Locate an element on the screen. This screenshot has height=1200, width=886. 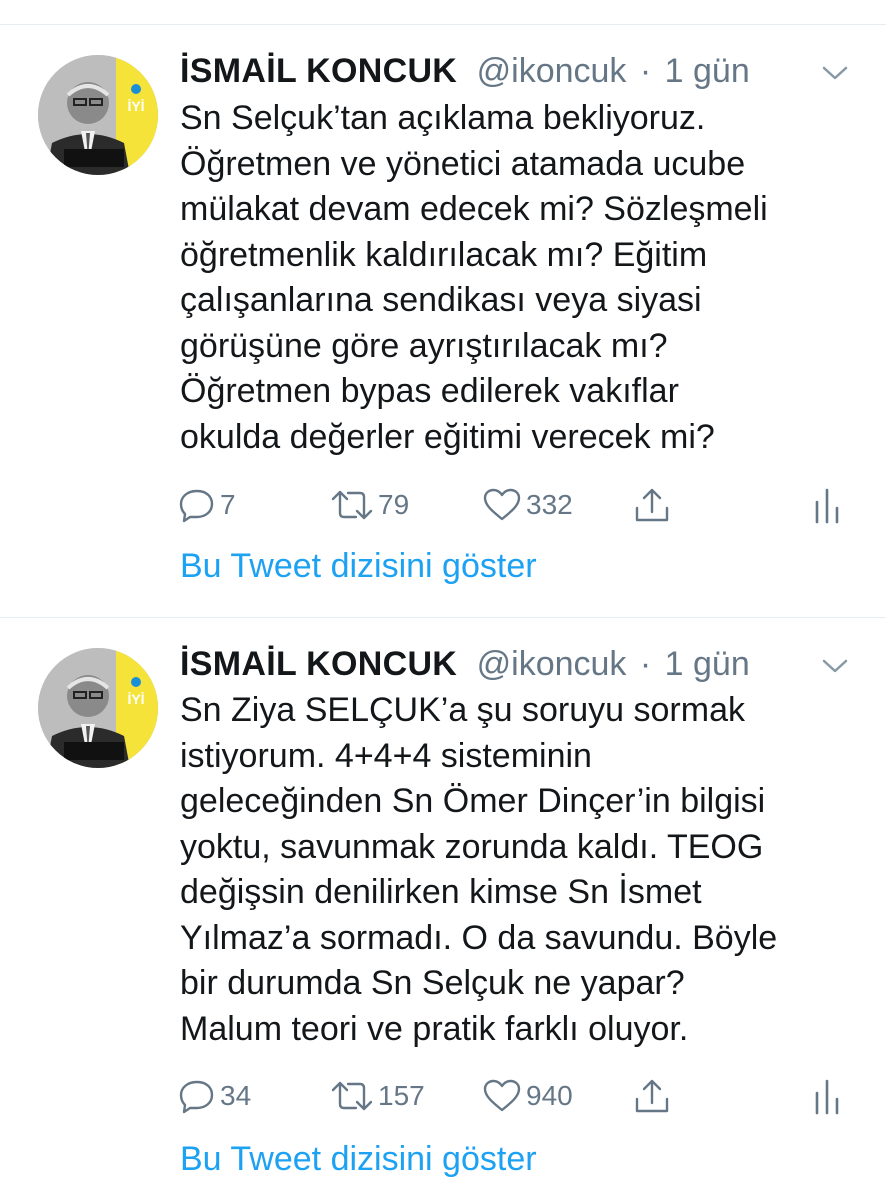
like-button: 332 is located at coordinates (527, 505).